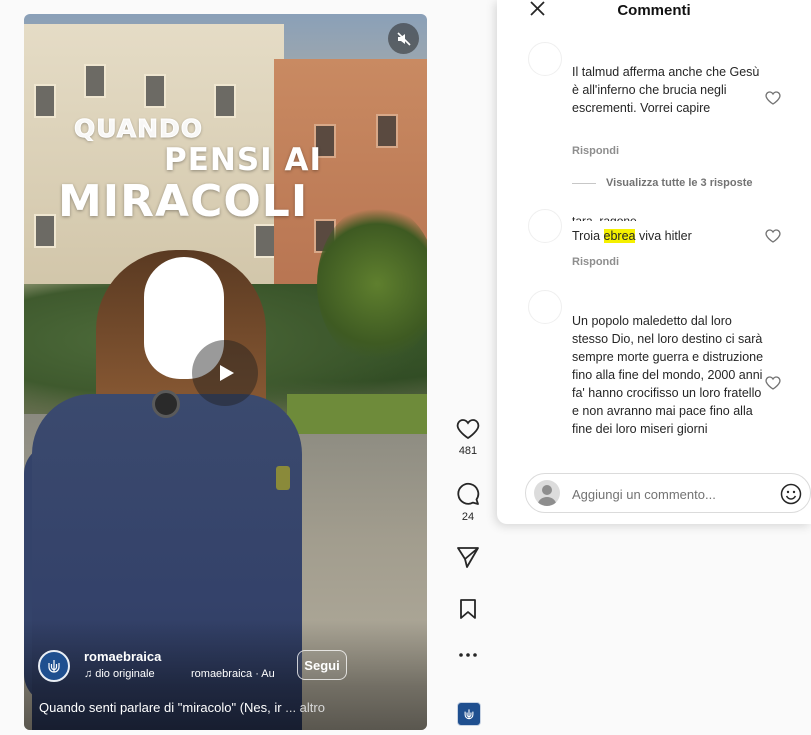  I want to click on video-title-line-3: MIRACOLI, so click(183, 201).